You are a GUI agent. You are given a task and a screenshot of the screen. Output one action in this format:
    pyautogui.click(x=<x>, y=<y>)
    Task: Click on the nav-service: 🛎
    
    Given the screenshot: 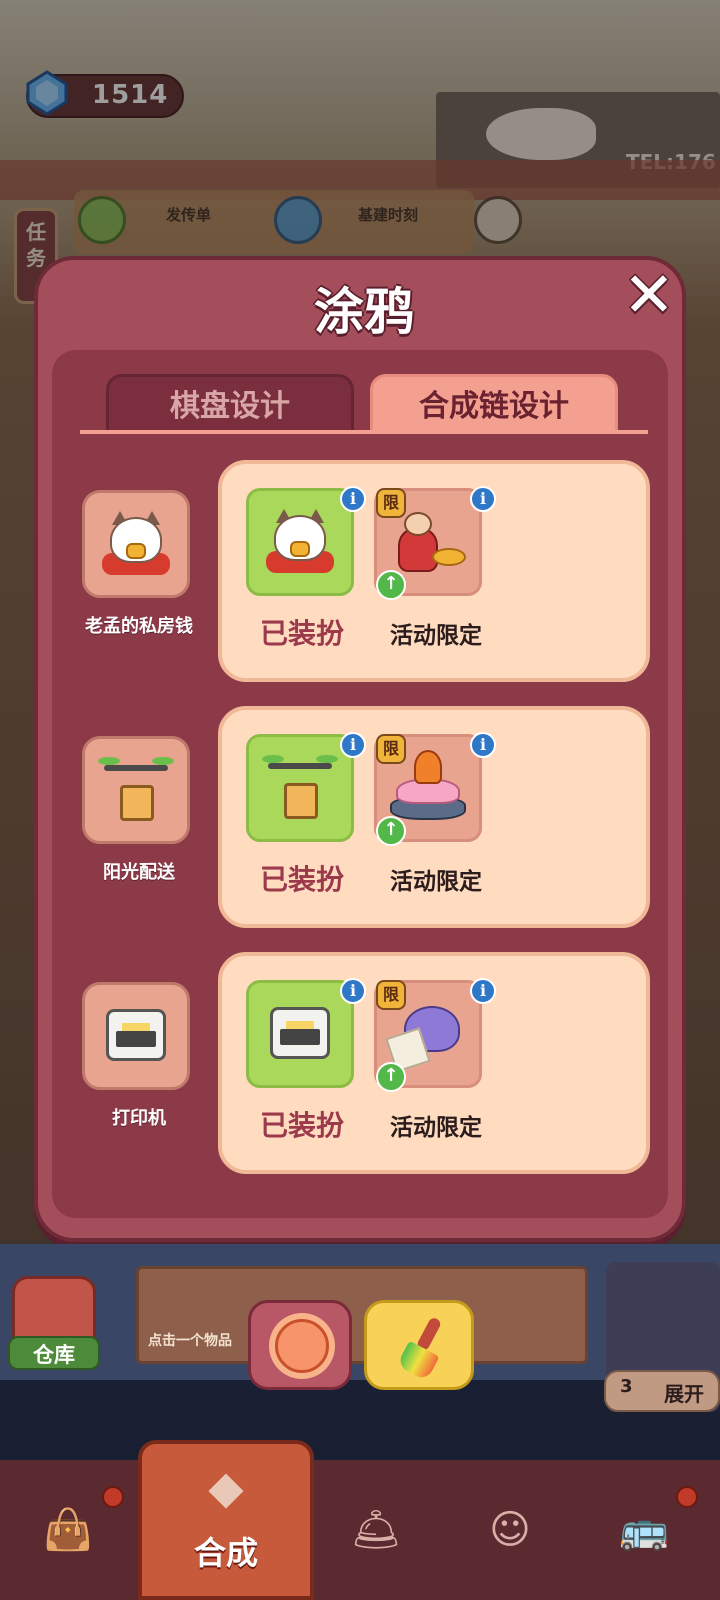 What is the action you would take?
    pyautogui.click(x=376, y=1530)
    